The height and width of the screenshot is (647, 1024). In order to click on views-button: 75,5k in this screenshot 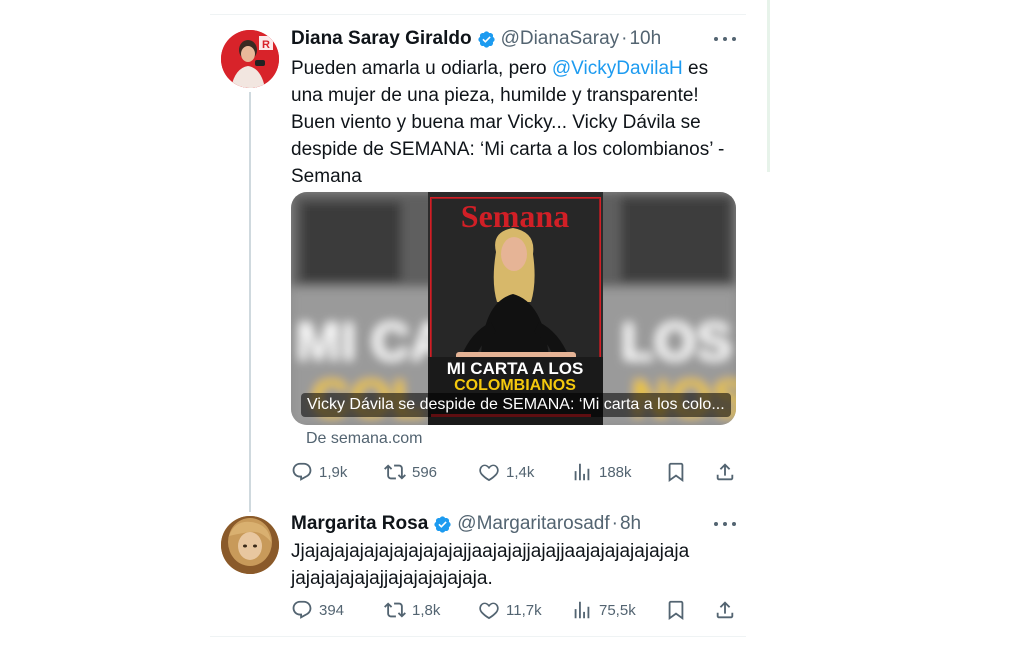, I will do `click(603, 610)`.